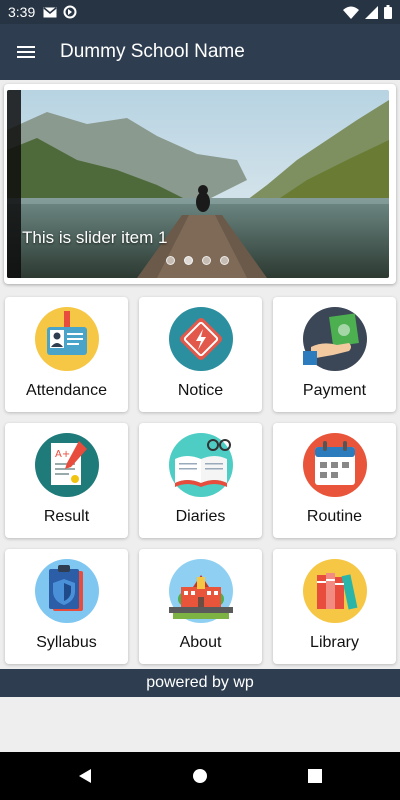  I want to click on status-bar: 3:39, so click(200, 12).